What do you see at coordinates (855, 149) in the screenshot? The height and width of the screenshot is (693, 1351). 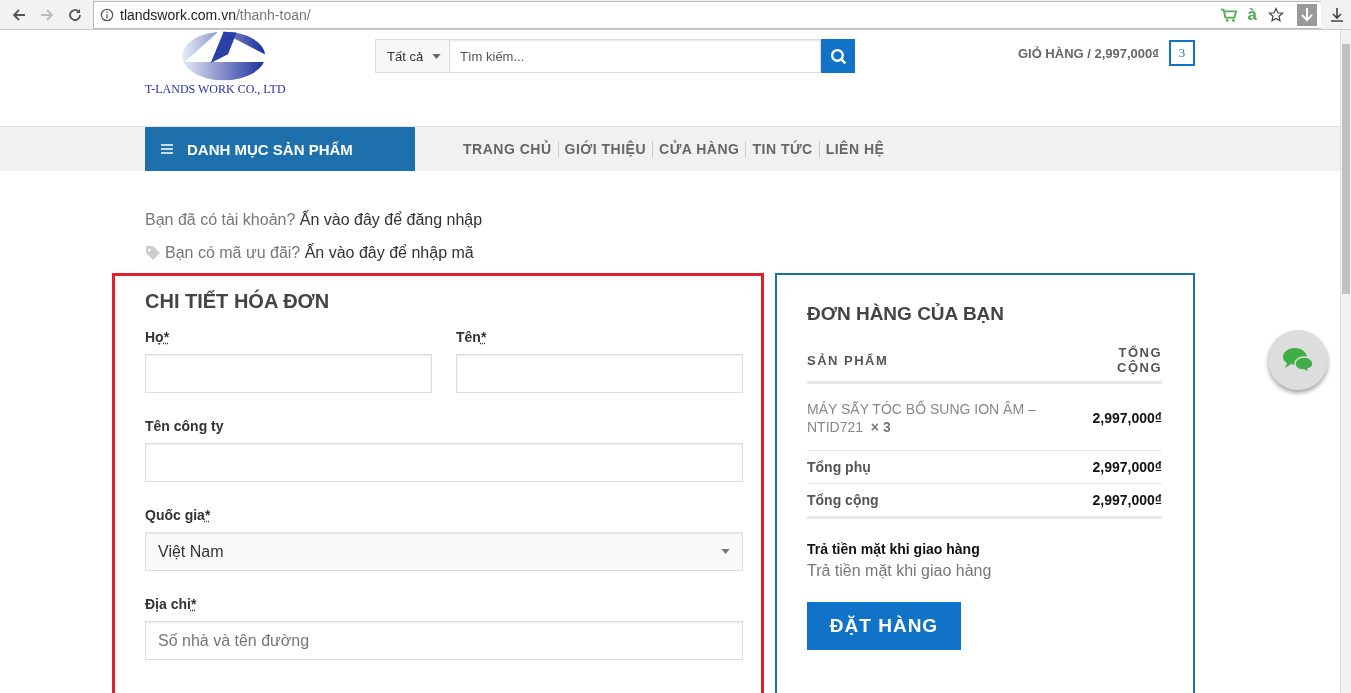 I see `nav-link: LIÊN HỆ` at bounding box center [855, 149].